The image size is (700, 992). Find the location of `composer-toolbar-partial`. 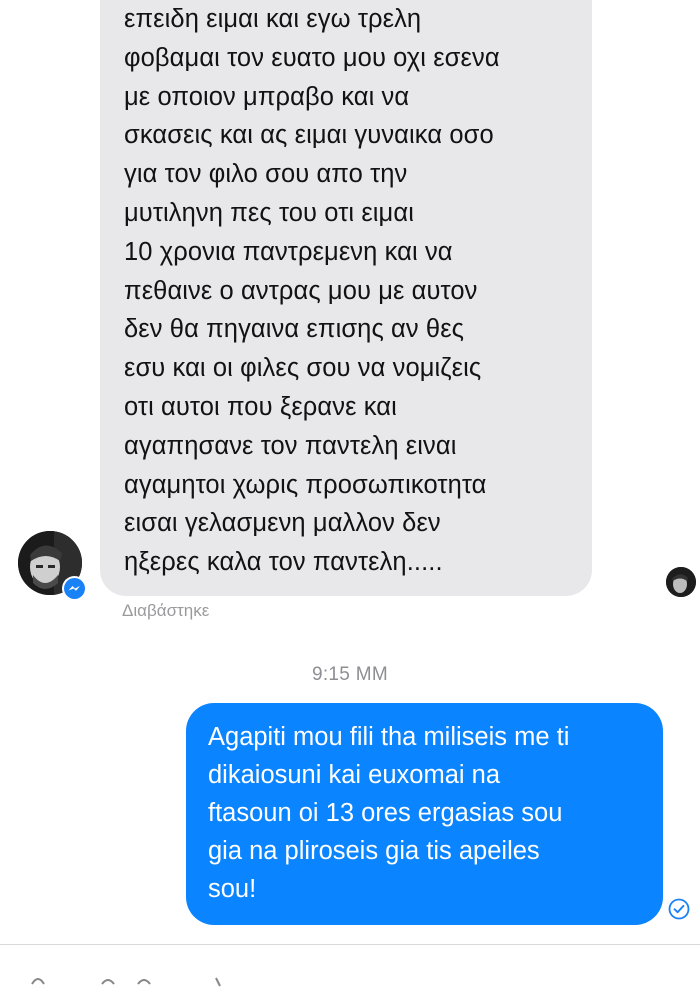

composer-toolbar-partial is located at coordinates (150, 977).